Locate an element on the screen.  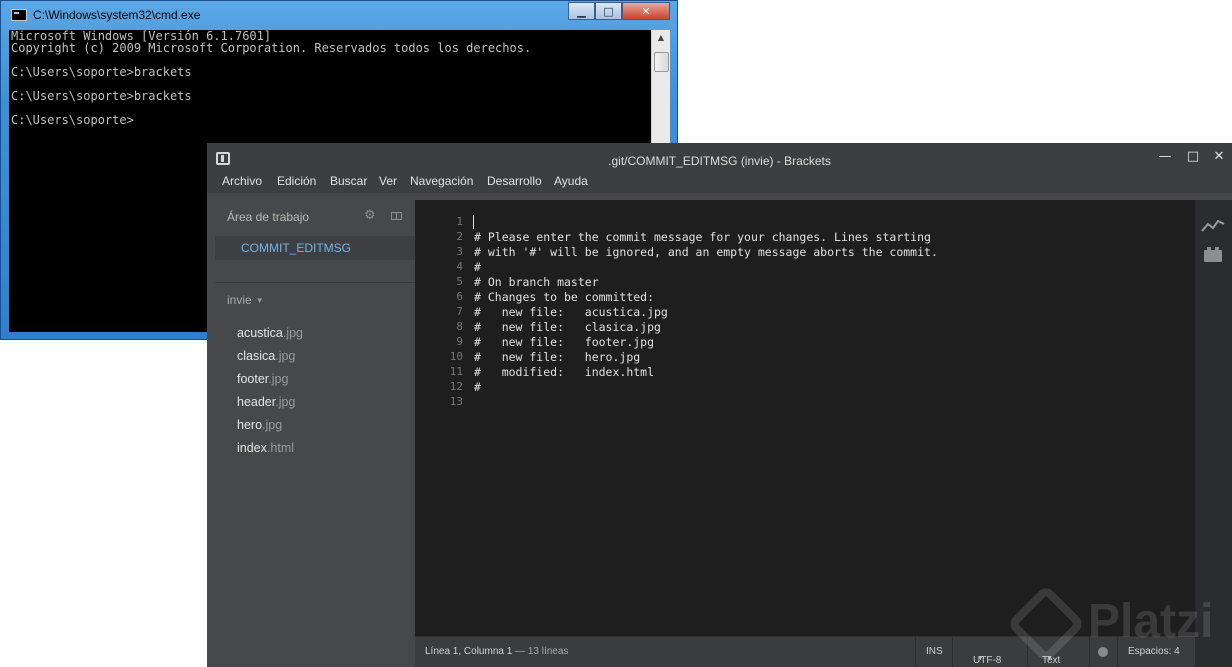
code-line: # new file: clasica.jpg is located at coordinates (567, 327).